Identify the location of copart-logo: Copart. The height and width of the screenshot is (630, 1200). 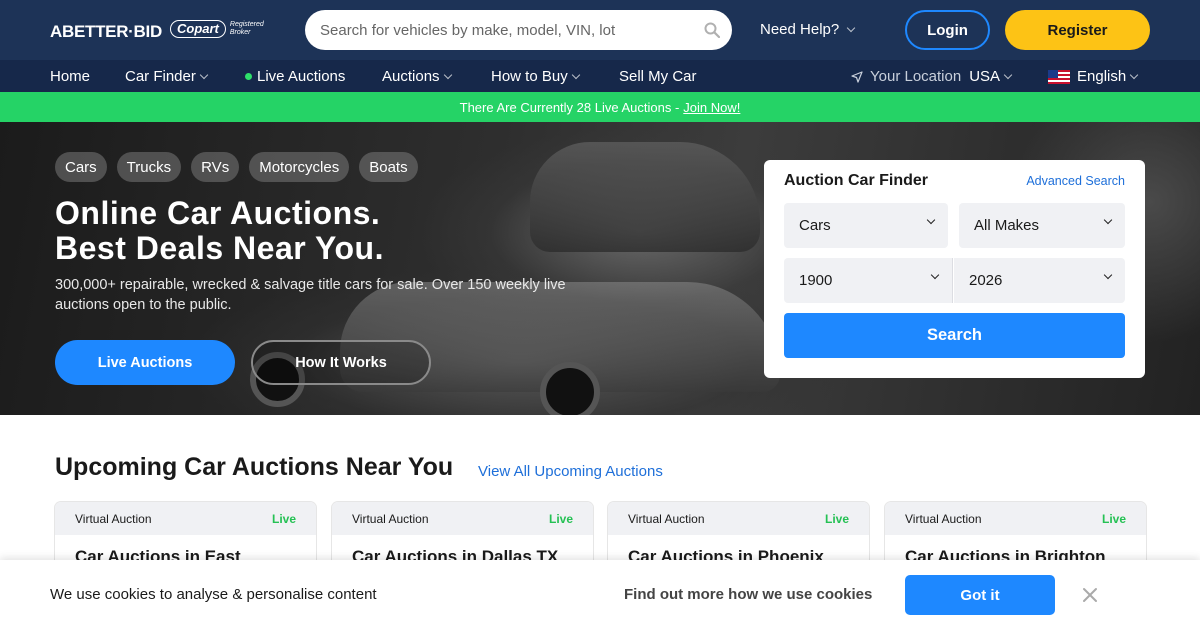
(198, 29).